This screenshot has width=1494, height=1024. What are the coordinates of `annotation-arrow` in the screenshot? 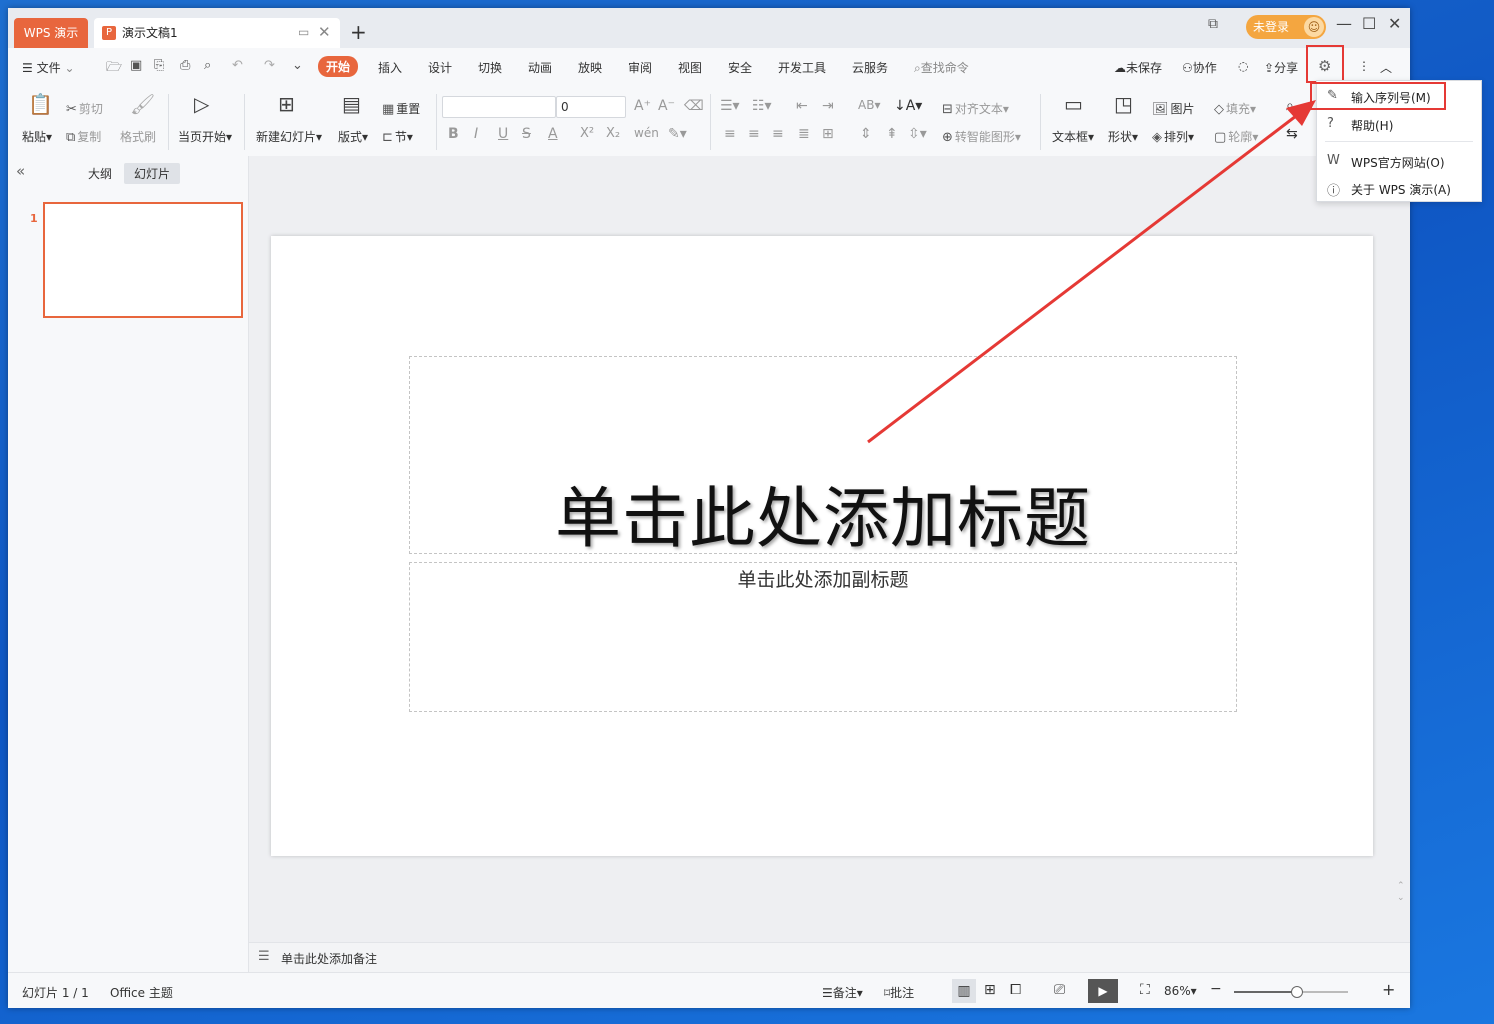 It's located at (1091, 272).